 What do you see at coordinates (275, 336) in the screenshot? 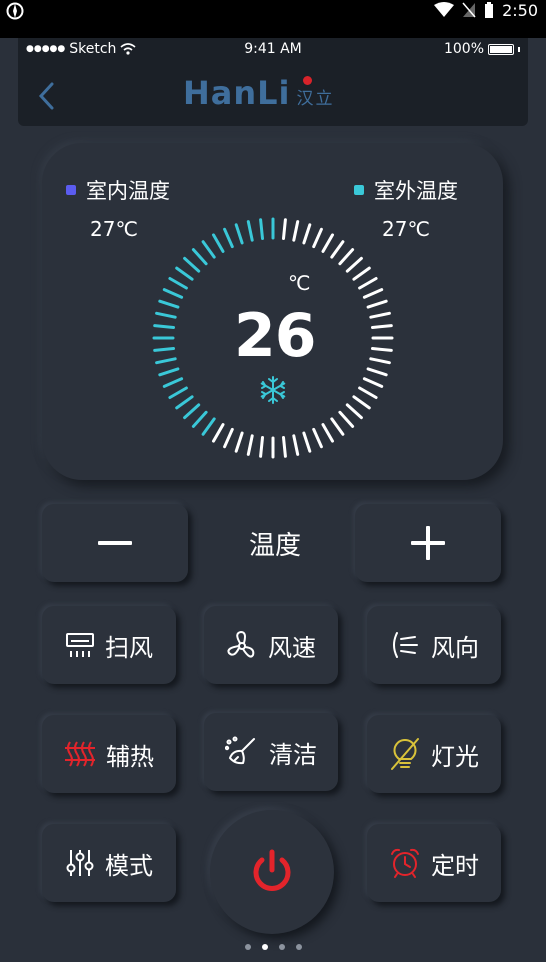
I see `set-temperature-value: 26` at bounding box center [275, 336].